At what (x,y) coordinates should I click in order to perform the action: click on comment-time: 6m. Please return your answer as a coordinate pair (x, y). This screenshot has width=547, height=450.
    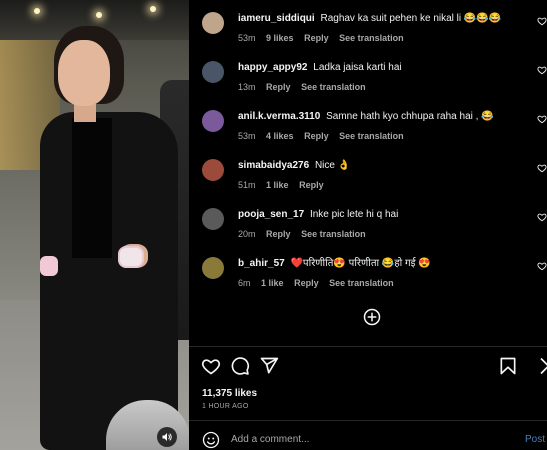
    Looking at the image, I should click on (244, 283).